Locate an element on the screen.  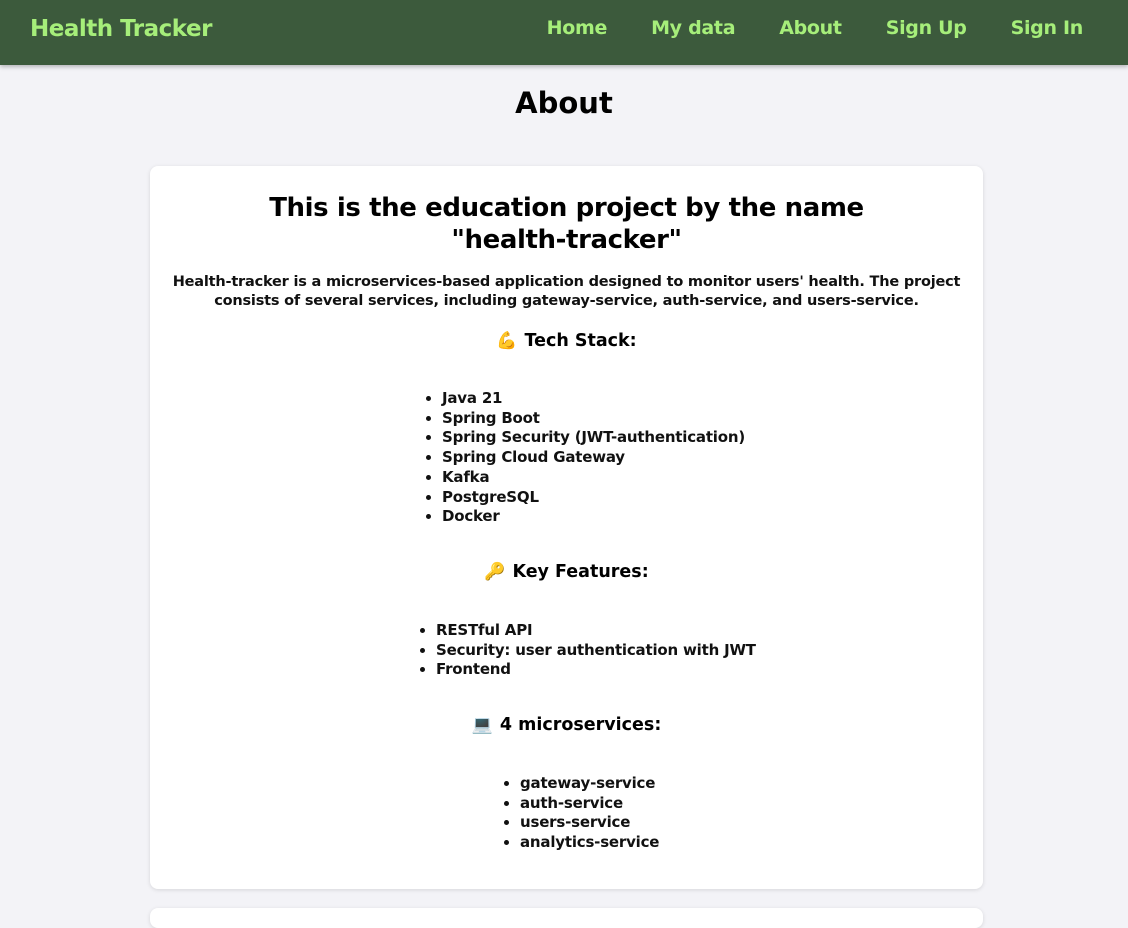
list-item: Security: user authentication with JWT is located at coordinates (596, 651).